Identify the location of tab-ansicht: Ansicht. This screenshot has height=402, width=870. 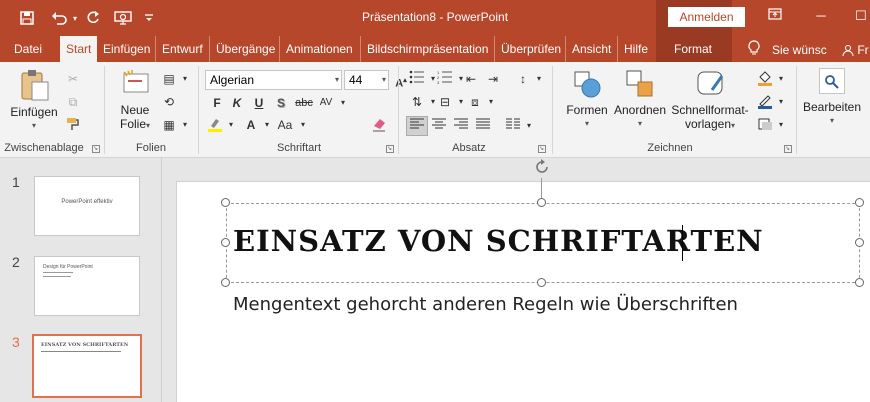
(591, 49).